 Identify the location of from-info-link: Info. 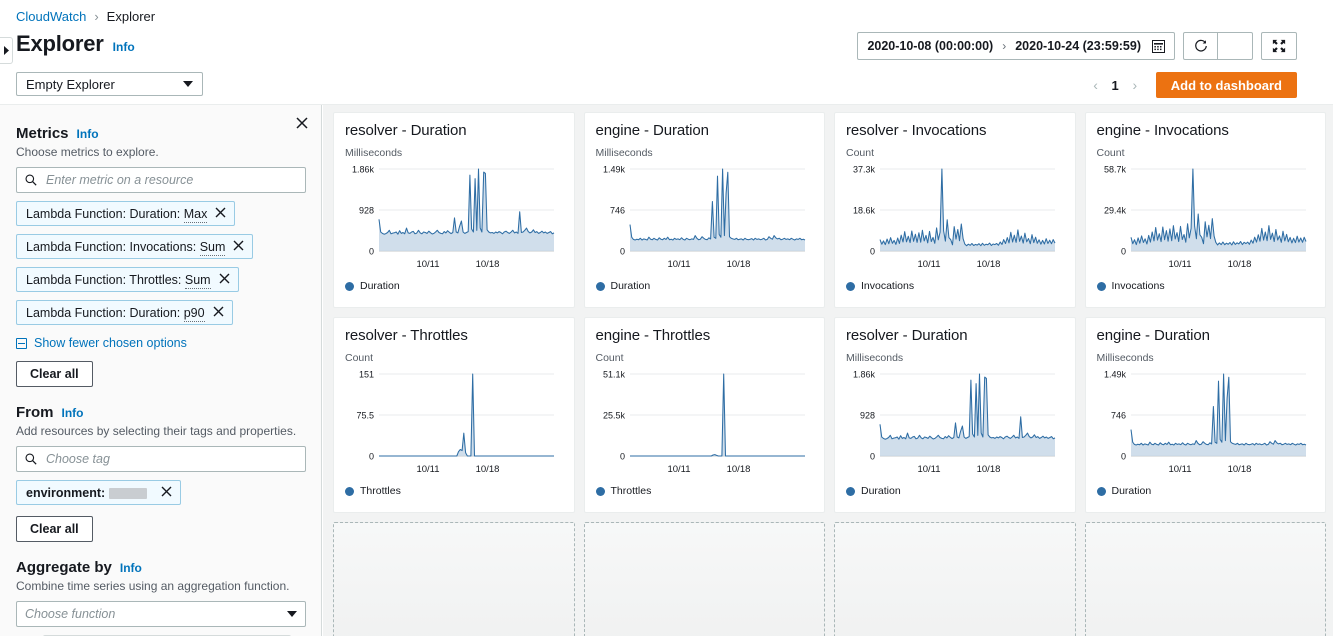
(73, 413).